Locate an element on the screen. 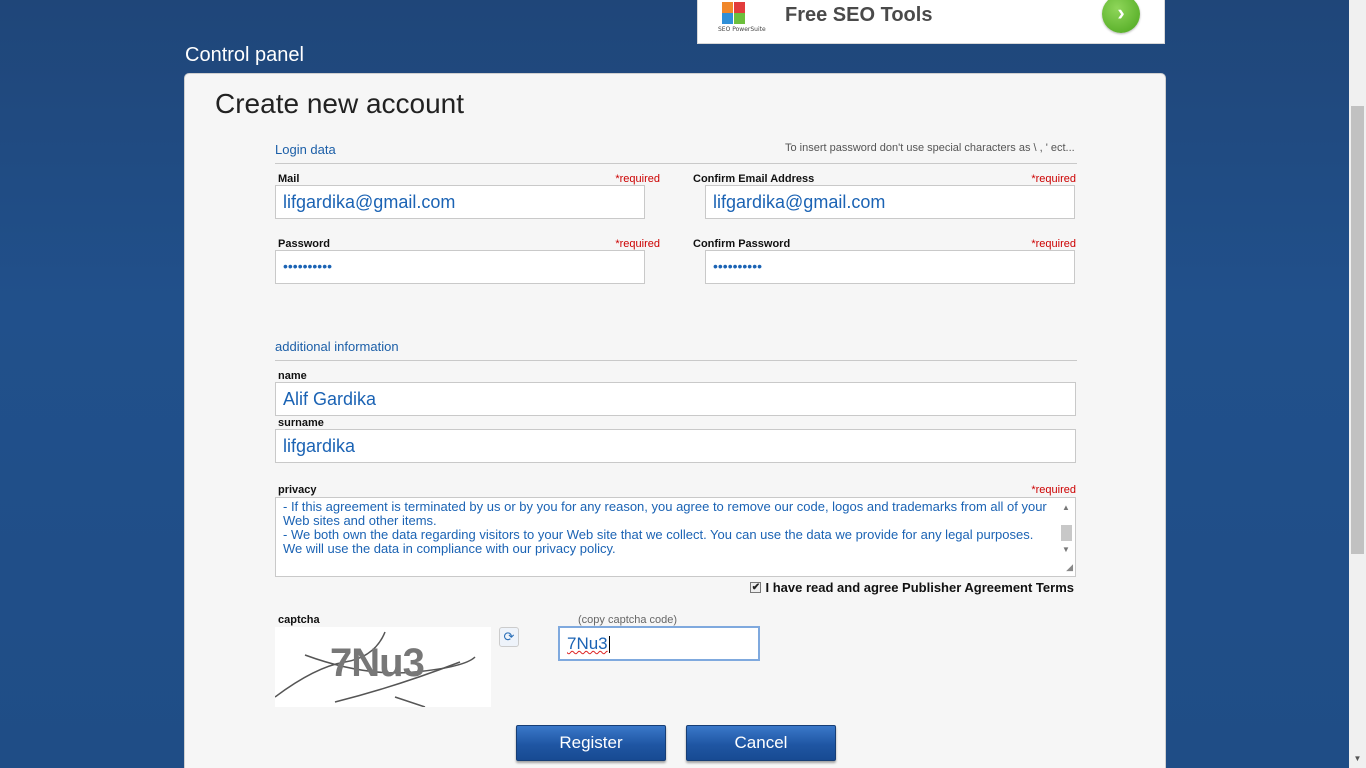 Image resolution: width=1366 pixels, height=768 pixels. register-button: Register is located at coordinates (591, 743).